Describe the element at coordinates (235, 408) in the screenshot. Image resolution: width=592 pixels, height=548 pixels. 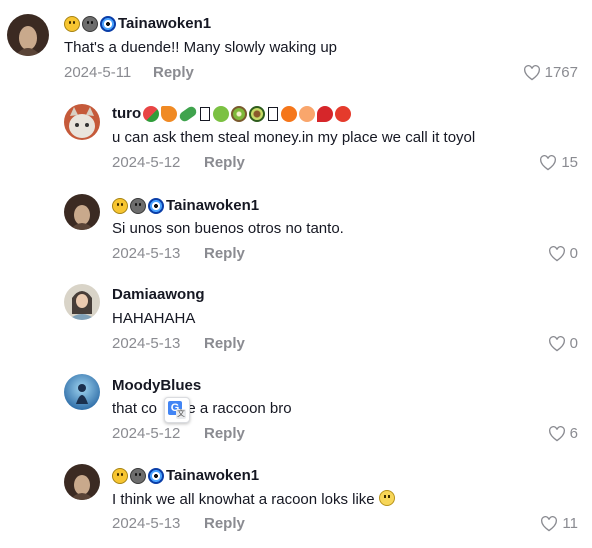
I see `comment-text-end: be a raccoon bro` at that location.